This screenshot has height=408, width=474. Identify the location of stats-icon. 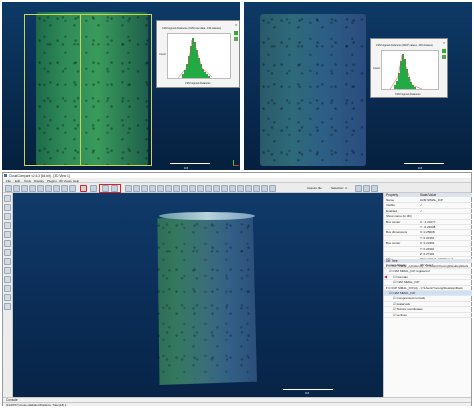
(200, 188).